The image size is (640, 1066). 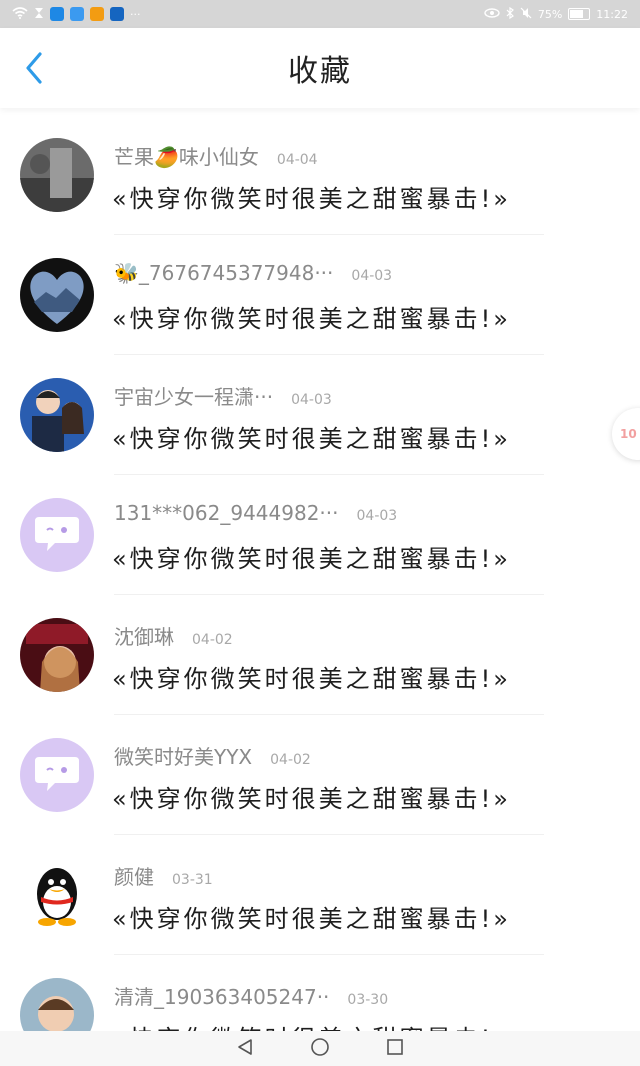 What do you see at coordinates (320, 775) in the screenshot?
I see `list-item: 微笑时好美YYX 04-02 «快穿你微笑时很美之甜蜜暴击!»` at bounding box center [320, 775].